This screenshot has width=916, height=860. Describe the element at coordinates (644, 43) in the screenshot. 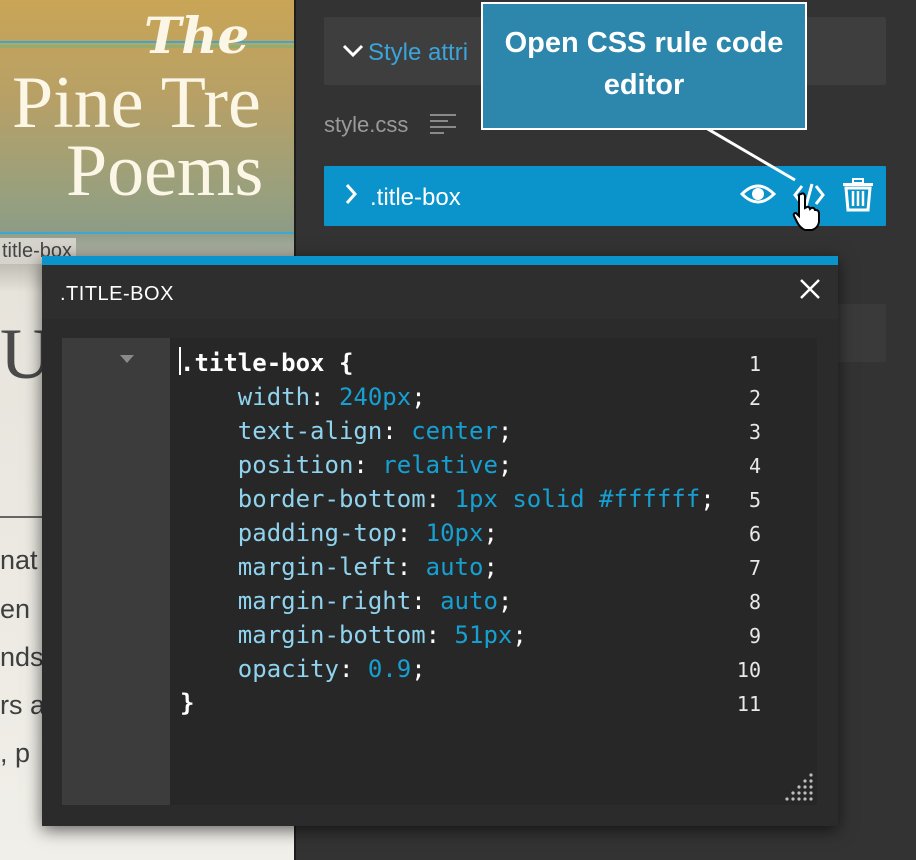

I see `tooltip-text-line-1: Open CSS rule code` at that location.